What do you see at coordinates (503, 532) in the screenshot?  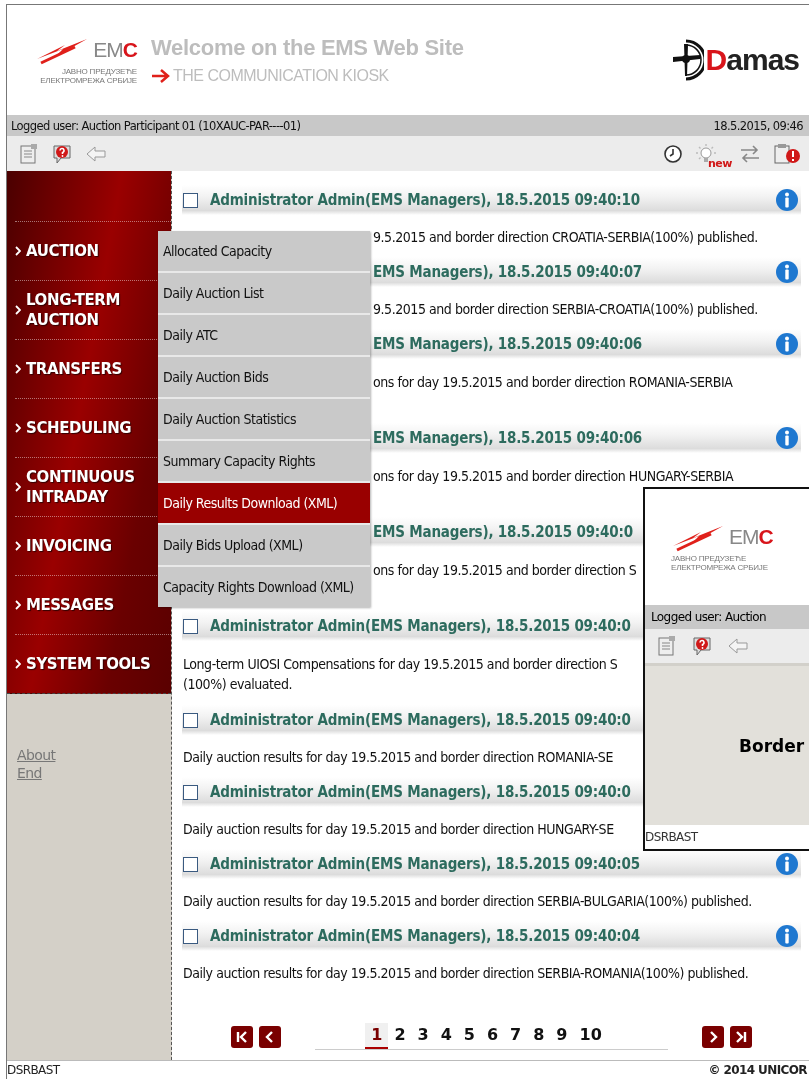 I see `message-title: EMS Managers), 18.5.2015 09:40:0` at bounding box center [503, 532].